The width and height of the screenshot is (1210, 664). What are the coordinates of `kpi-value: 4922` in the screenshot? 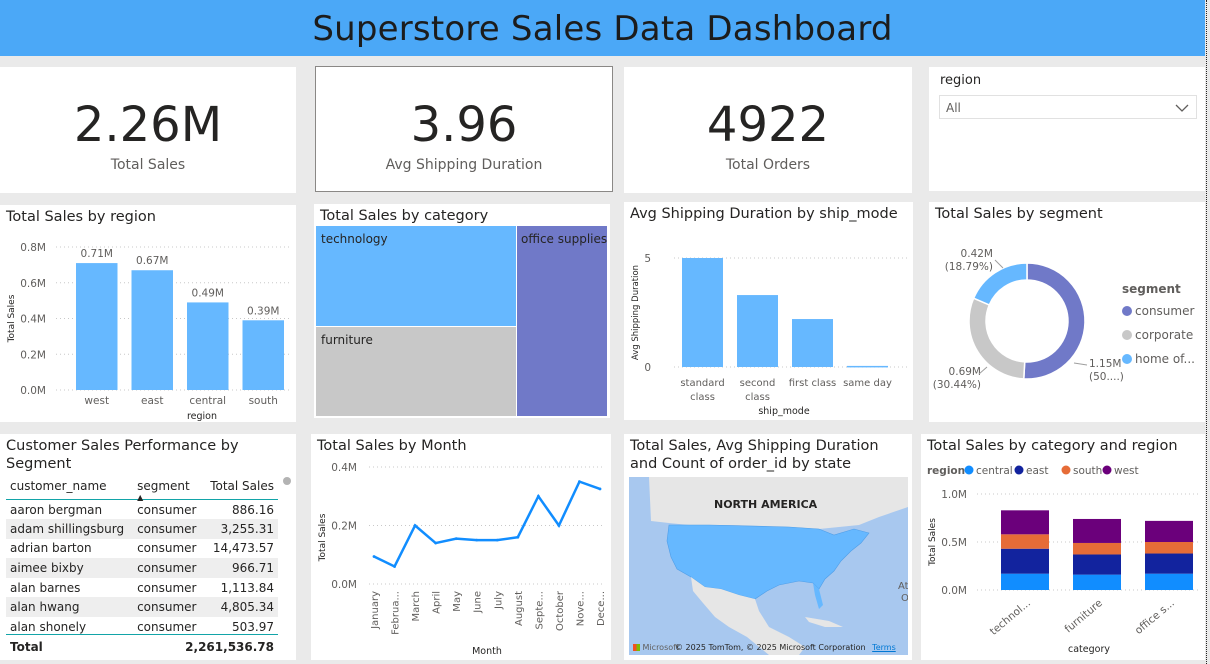 It's located at (768, 125).